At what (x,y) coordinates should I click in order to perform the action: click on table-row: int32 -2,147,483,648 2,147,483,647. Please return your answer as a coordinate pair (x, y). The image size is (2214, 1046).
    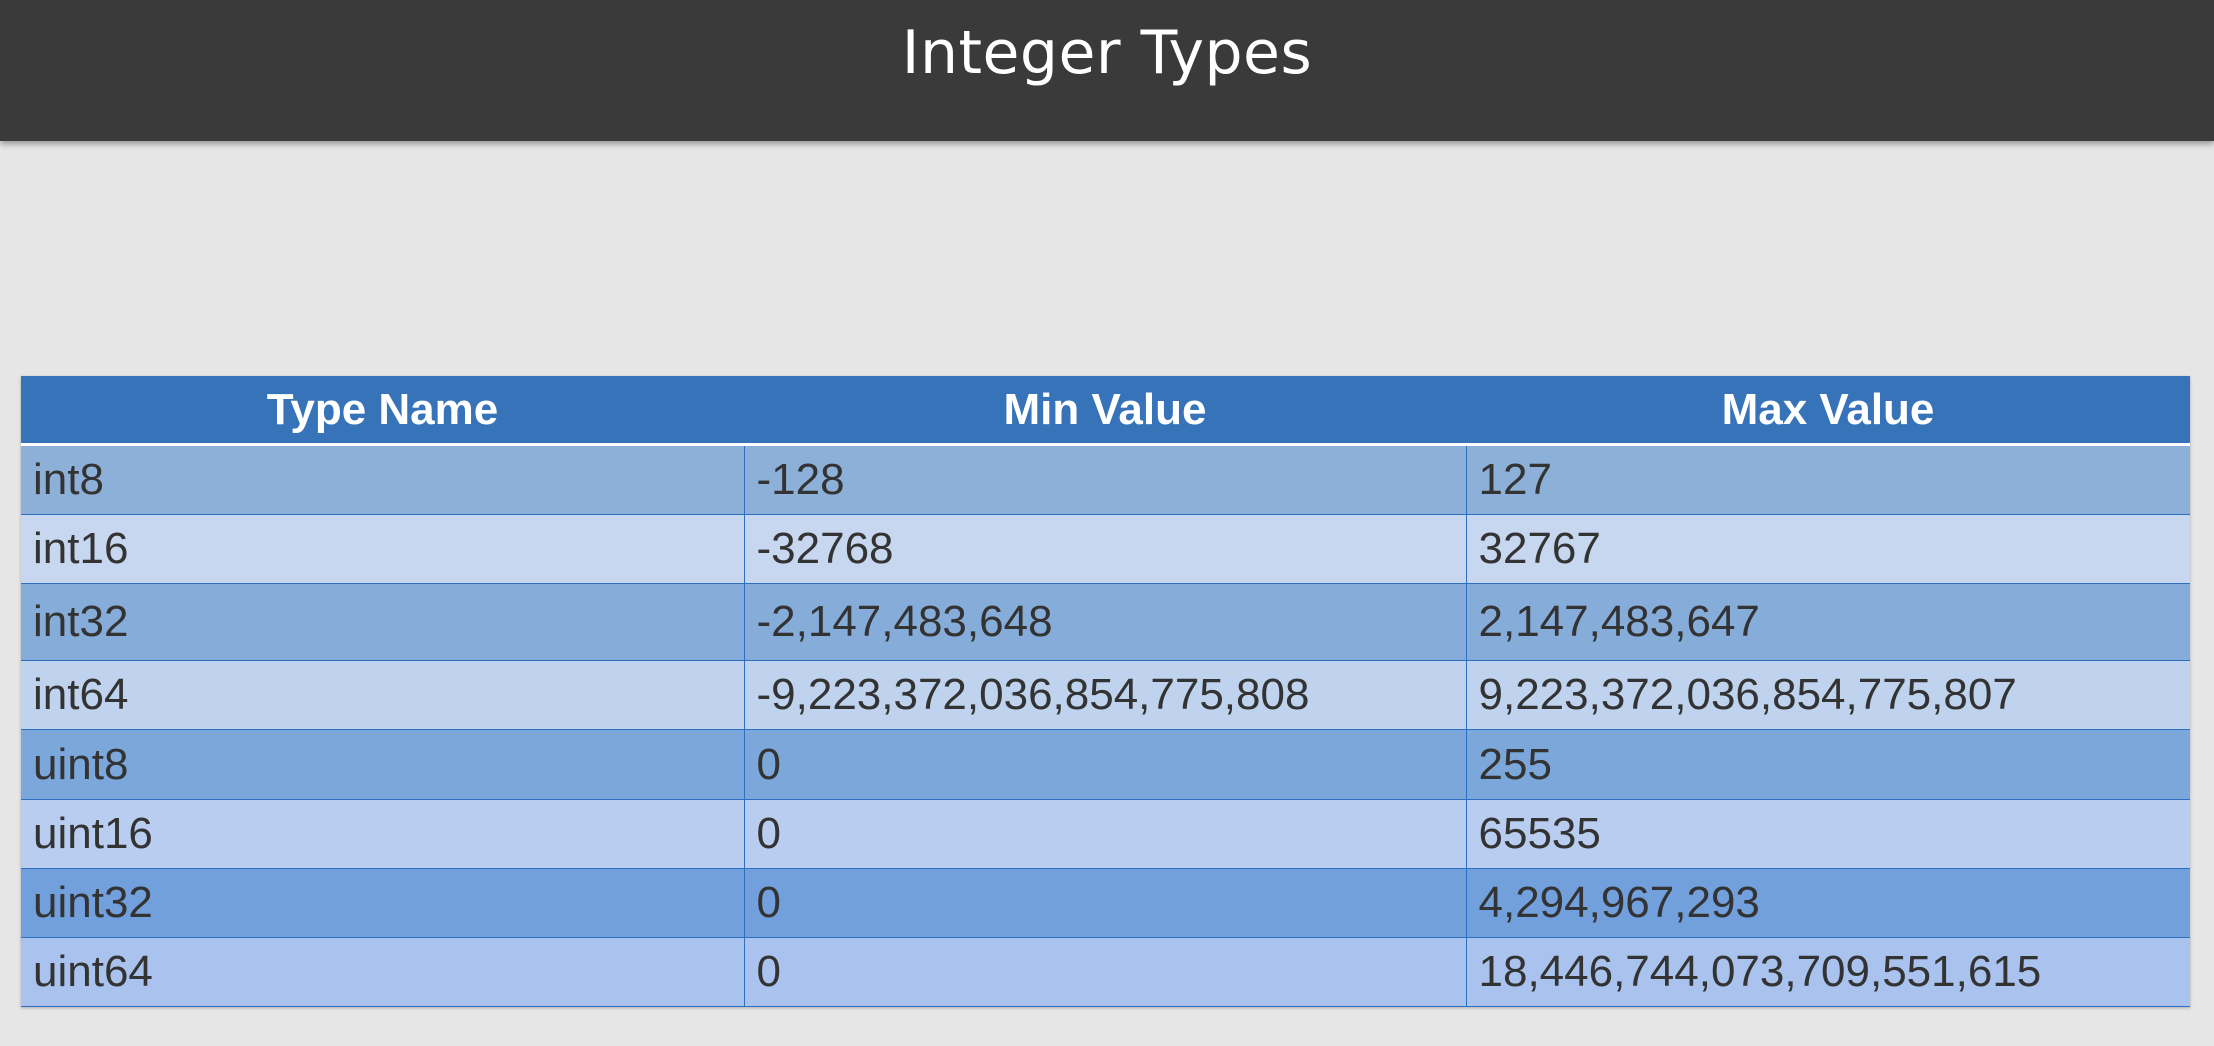
    Looking at the image, I should click on (1105, 622).